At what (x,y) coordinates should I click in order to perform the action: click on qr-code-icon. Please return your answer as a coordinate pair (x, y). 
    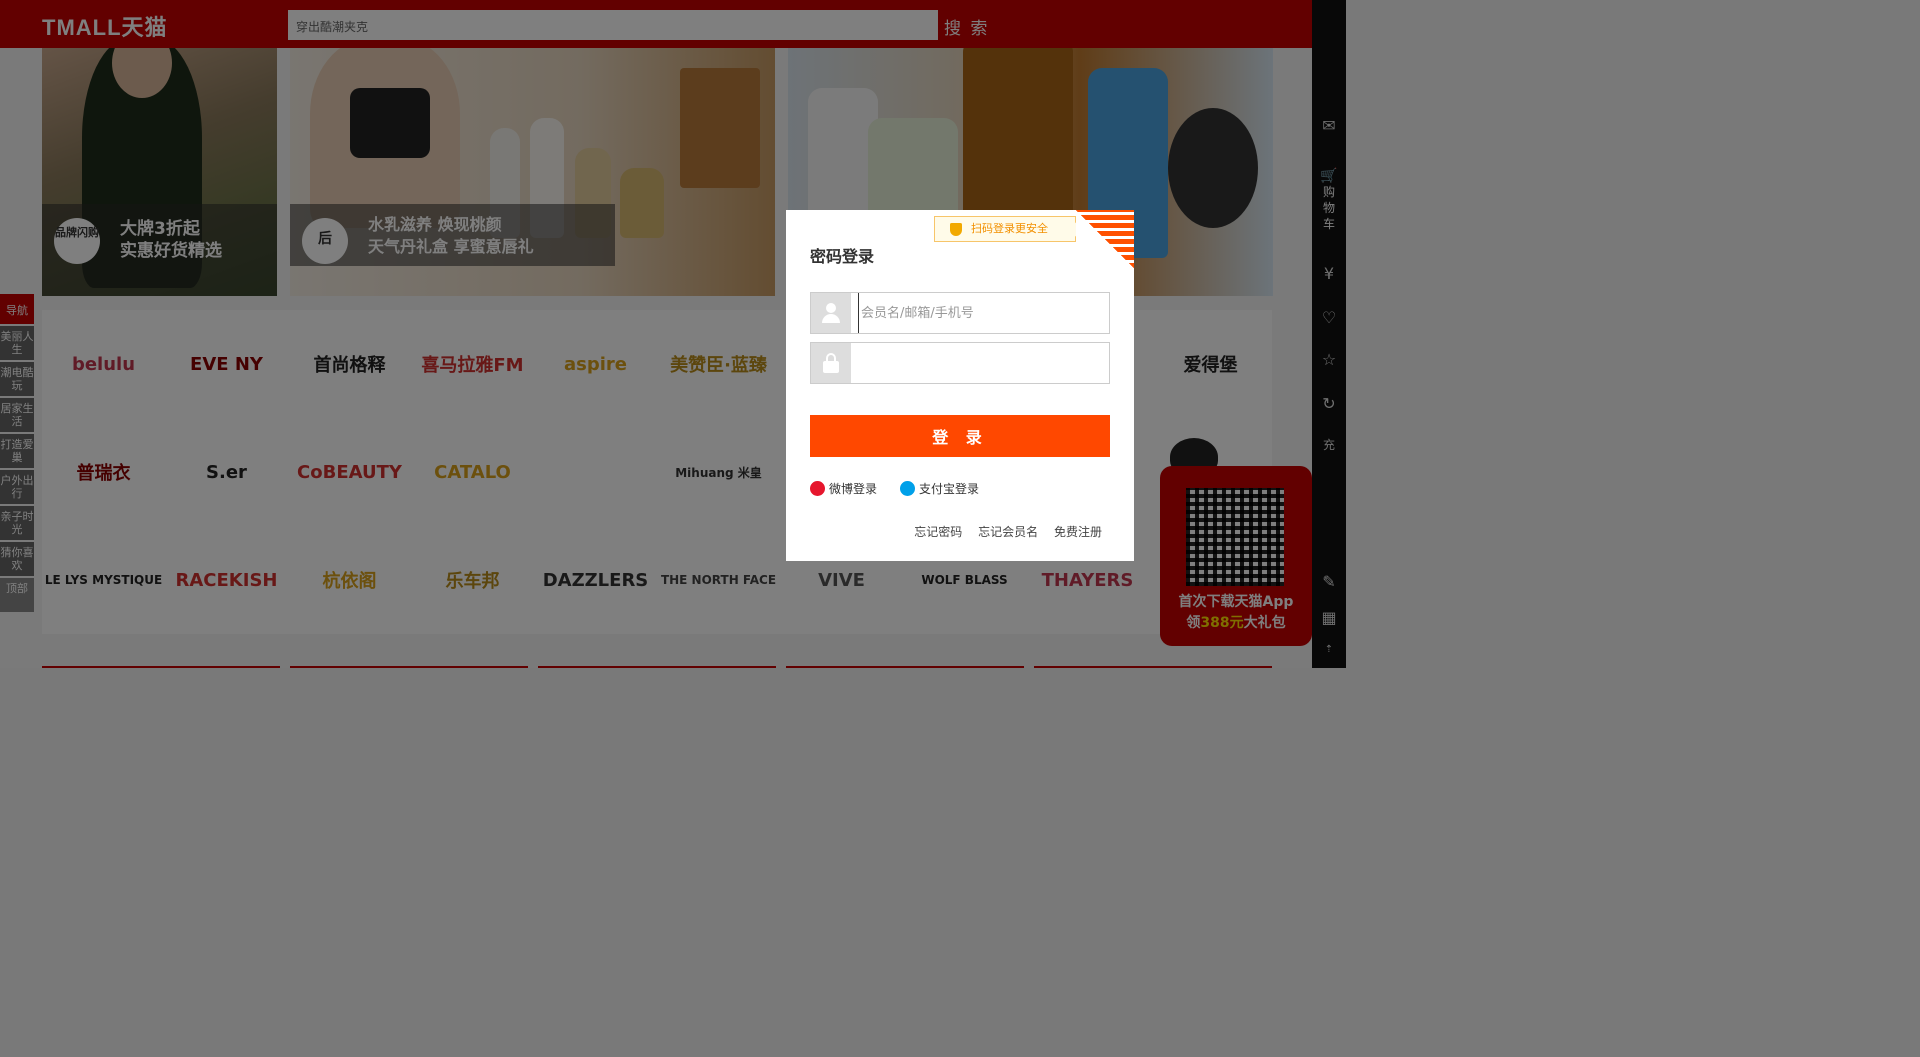
    Looking at the image, I should click on (1105, 239).